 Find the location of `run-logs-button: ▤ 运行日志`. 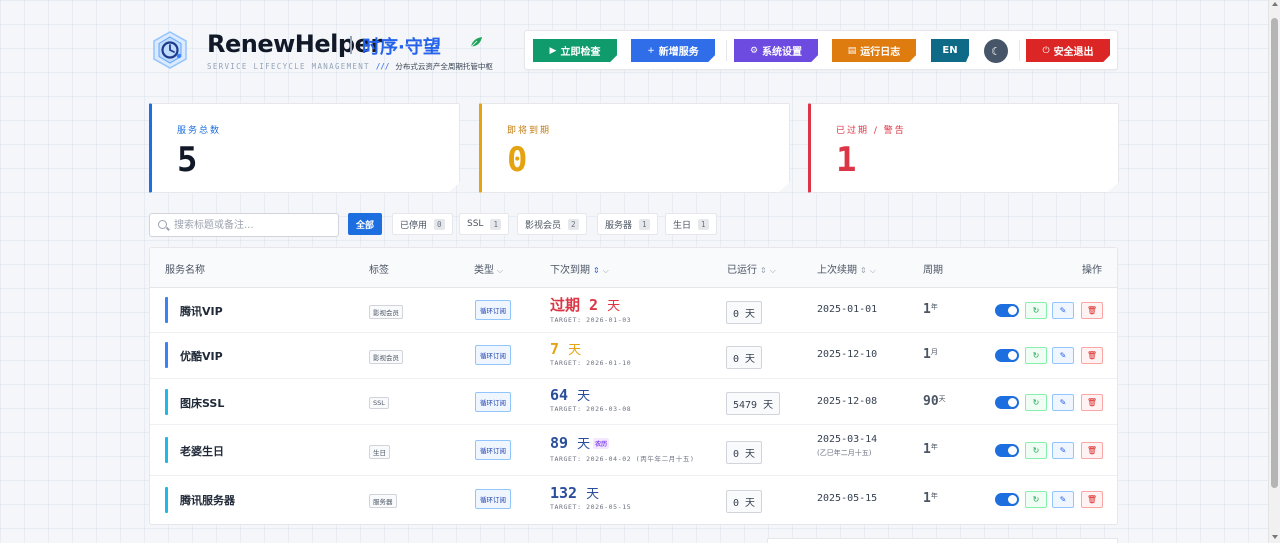

run-logs-button: ▤ 运行日志 is located at coordinates (874, 50).